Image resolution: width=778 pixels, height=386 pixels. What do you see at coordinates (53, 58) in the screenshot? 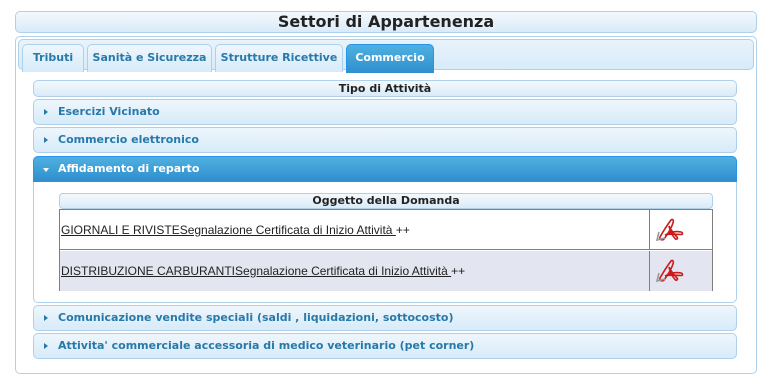
I see `tab-tributi: Tributi` at bounding box center [53, 58].